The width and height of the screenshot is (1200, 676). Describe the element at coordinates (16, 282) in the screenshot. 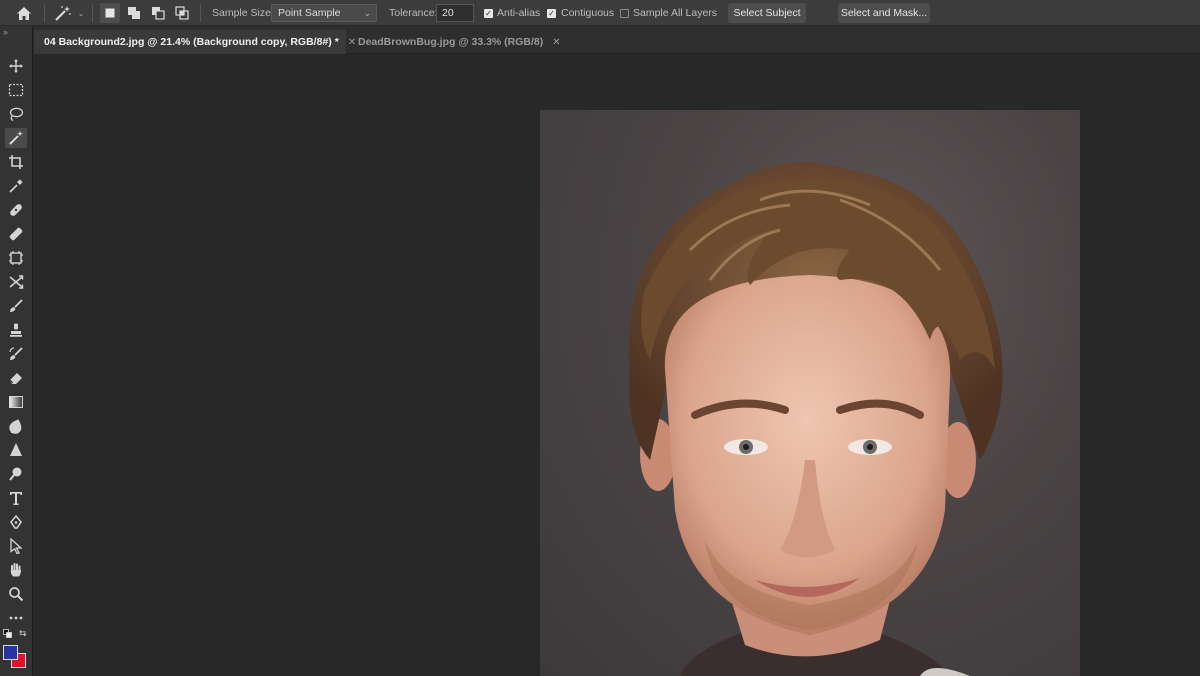

I see `content-aware-move-icon` at that location.